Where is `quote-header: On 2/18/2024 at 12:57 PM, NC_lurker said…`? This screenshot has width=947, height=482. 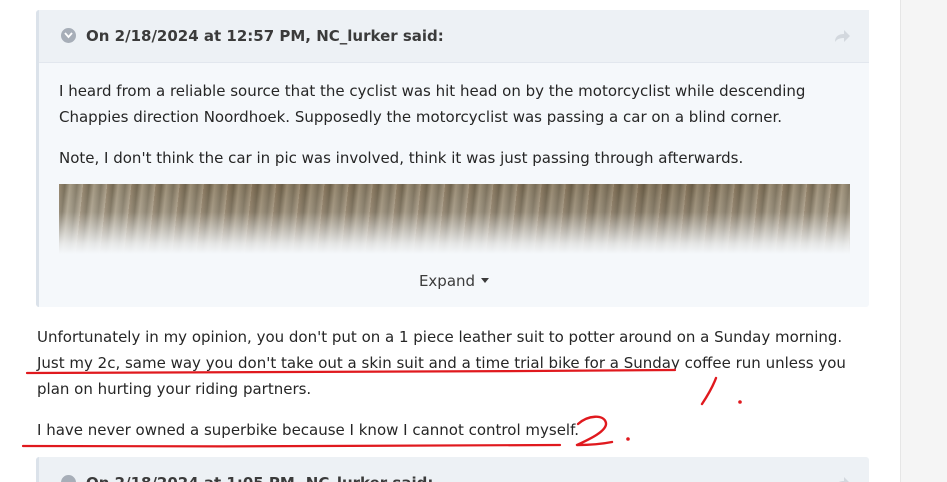 quote-header: On 2/18/2024 at 12:57 PM, NC_lurker said… is located at coordinates (454, 36).